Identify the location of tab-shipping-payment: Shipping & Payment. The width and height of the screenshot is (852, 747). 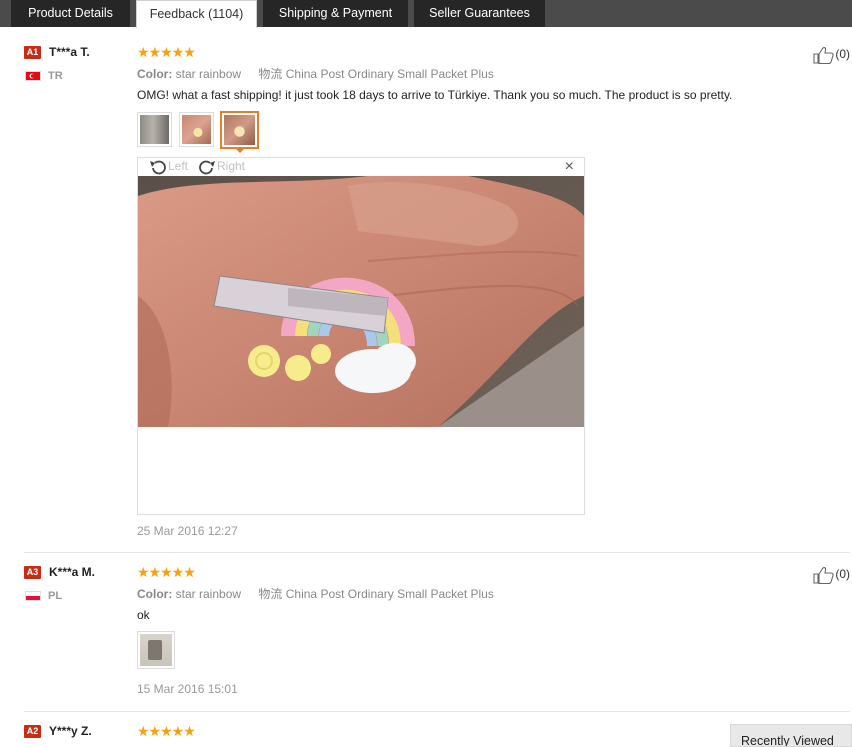
(335, 13).